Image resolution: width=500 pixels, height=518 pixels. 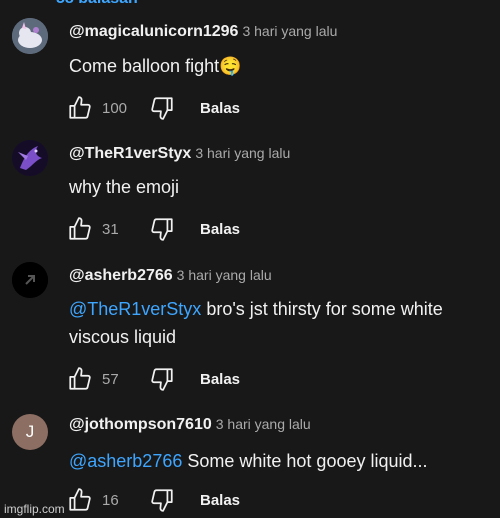 I want to click on unicorn-icon, so click(x=30, y=36).